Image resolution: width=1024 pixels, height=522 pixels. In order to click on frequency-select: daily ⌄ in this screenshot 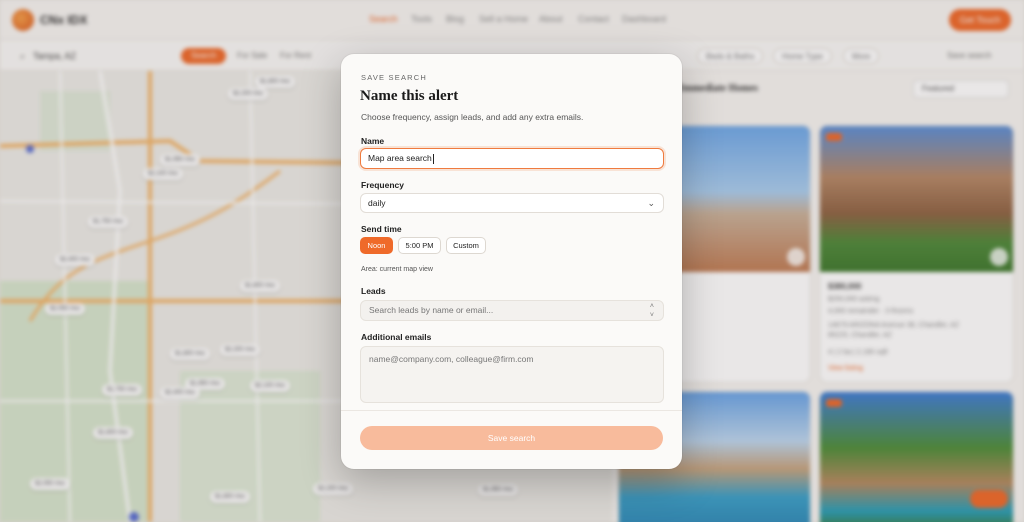, I will do `click(512, 203)`.